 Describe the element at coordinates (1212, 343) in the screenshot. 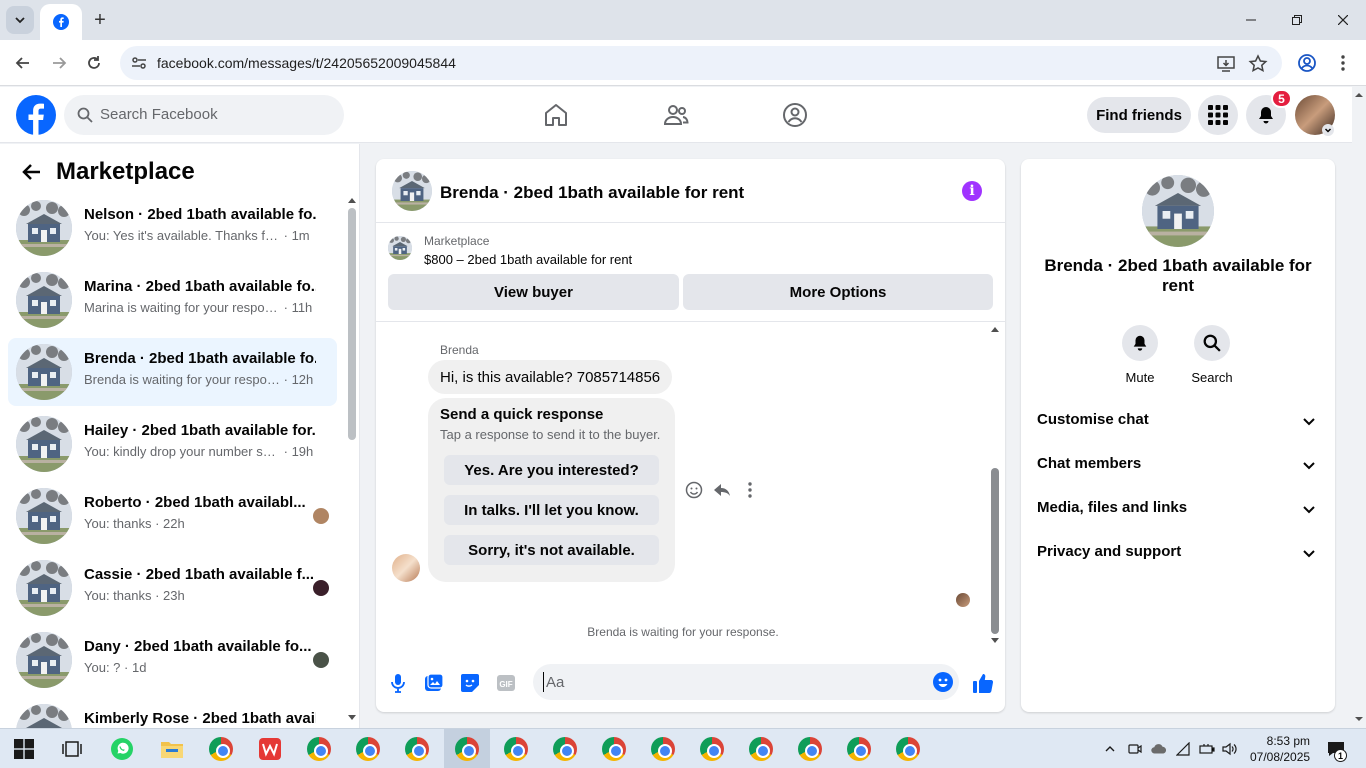

I see `search-in-chat-button` at that location.